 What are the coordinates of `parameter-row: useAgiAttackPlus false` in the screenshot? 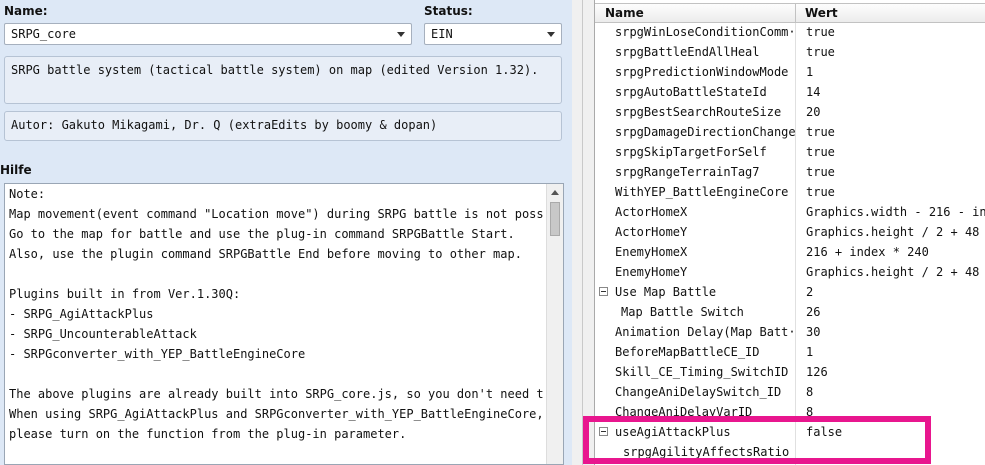 It's located at (790, 432).